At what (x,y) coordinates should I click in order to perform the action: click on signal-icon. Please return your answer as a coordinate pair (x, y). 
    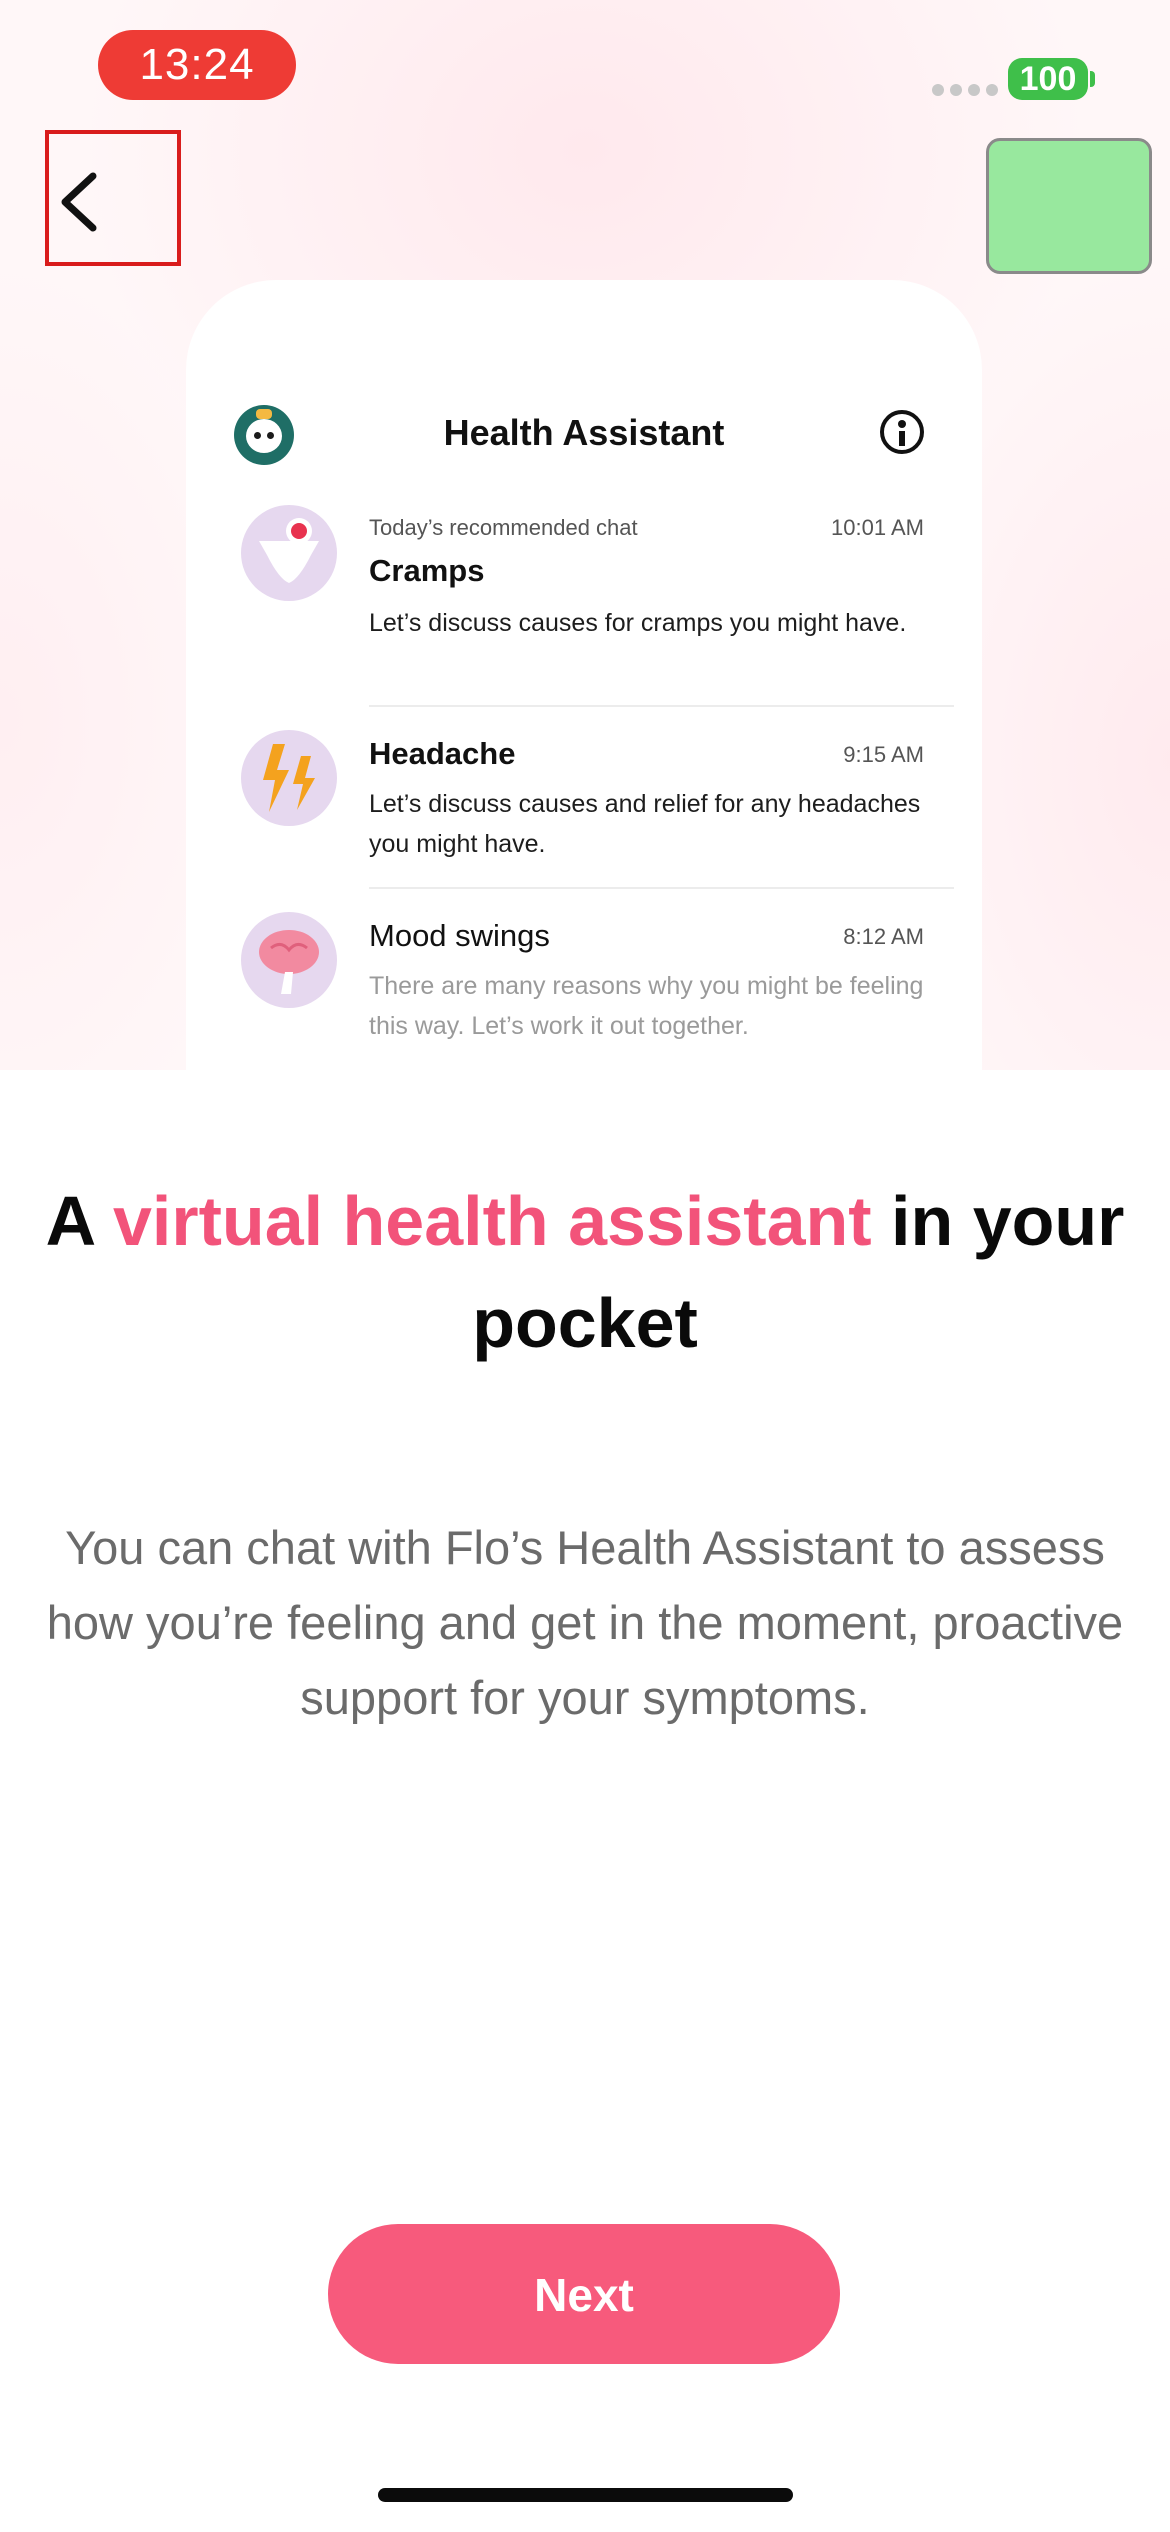
    Looking at the image, I should click on (965, 90).